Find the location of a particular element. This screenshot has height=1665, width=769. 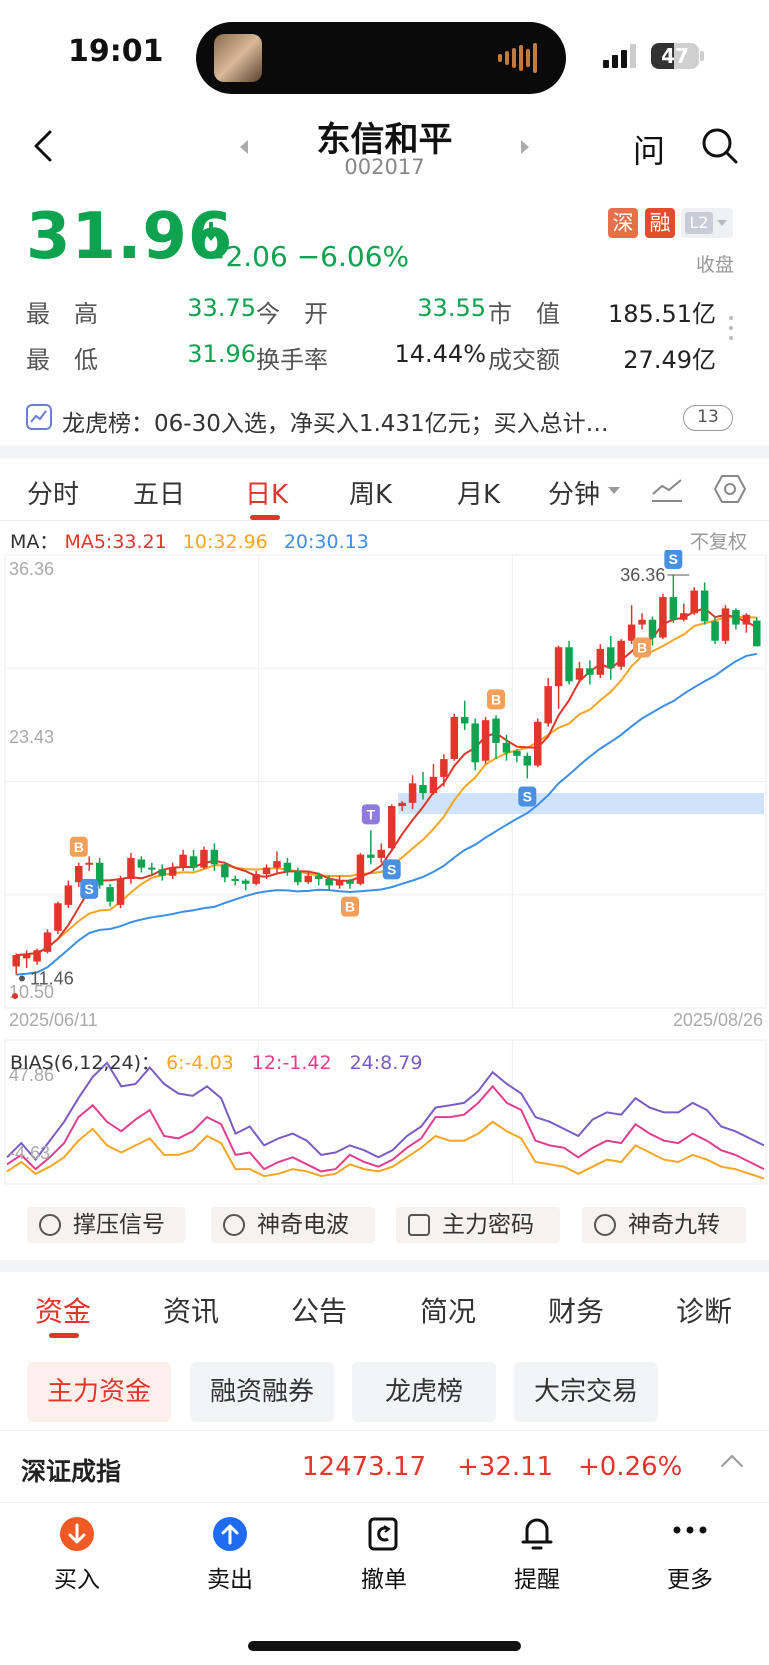

support-resistance-button: 撑压信号 is located at coordinates (106, 1225).